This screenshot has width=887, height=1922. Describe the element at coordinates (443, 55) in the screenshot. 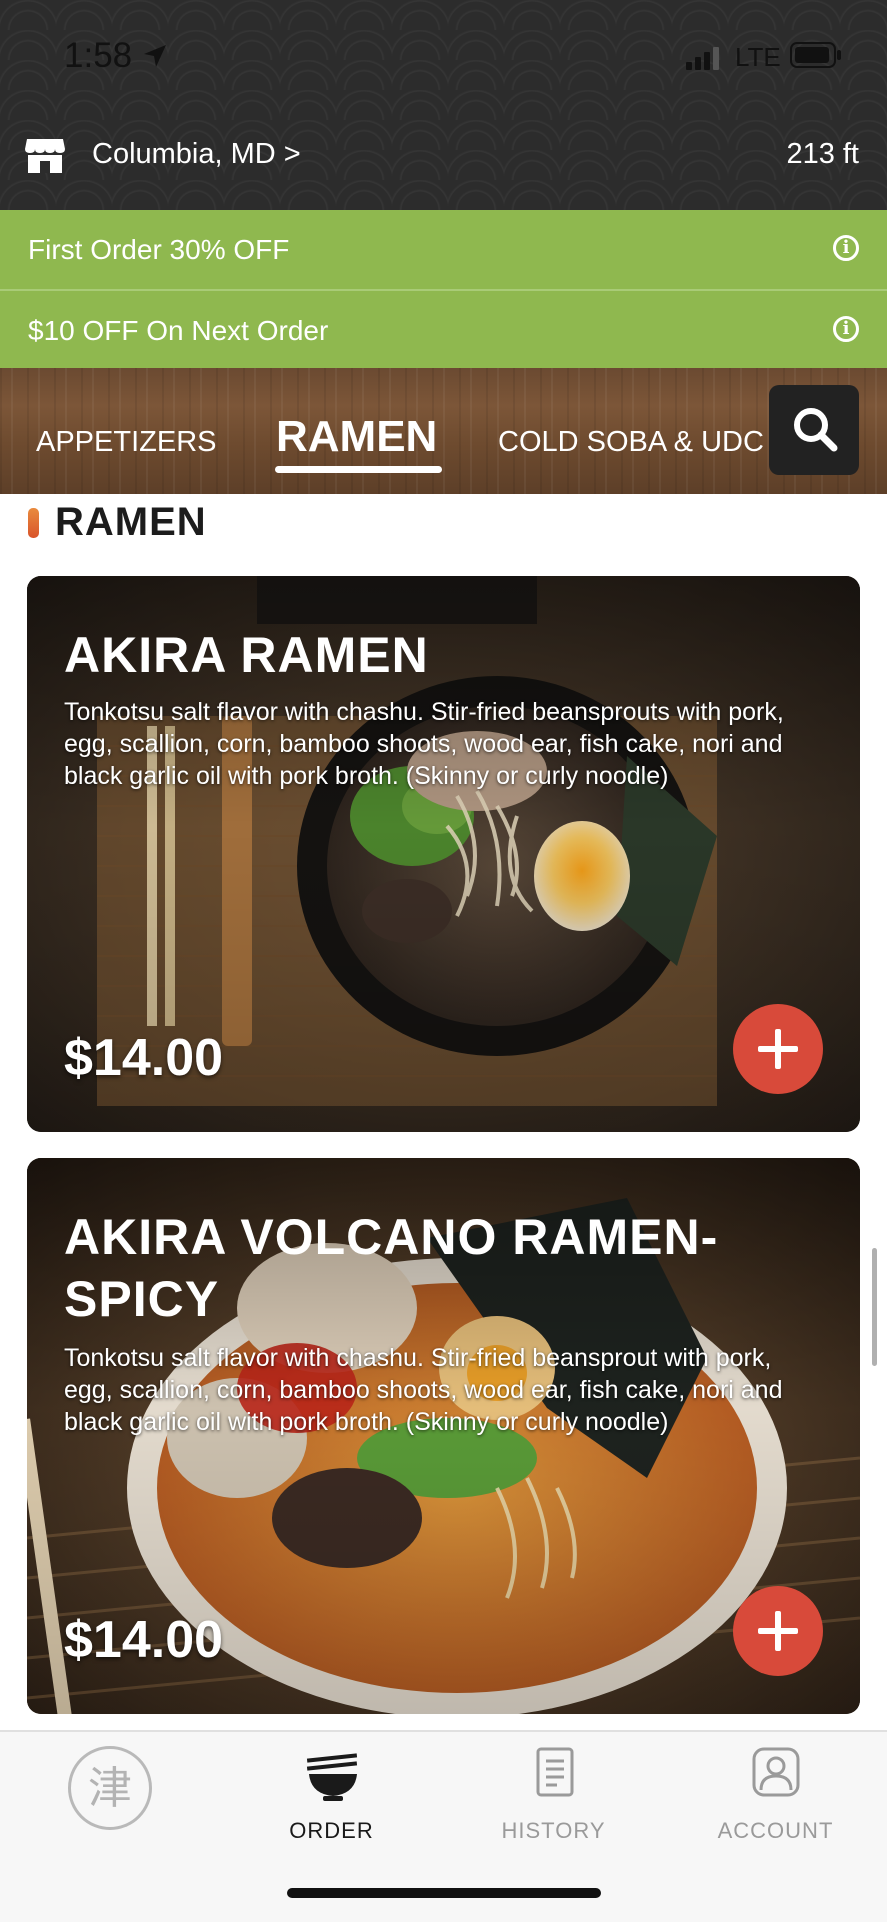

I see `status-bar: 1:58 LTE` at that location.